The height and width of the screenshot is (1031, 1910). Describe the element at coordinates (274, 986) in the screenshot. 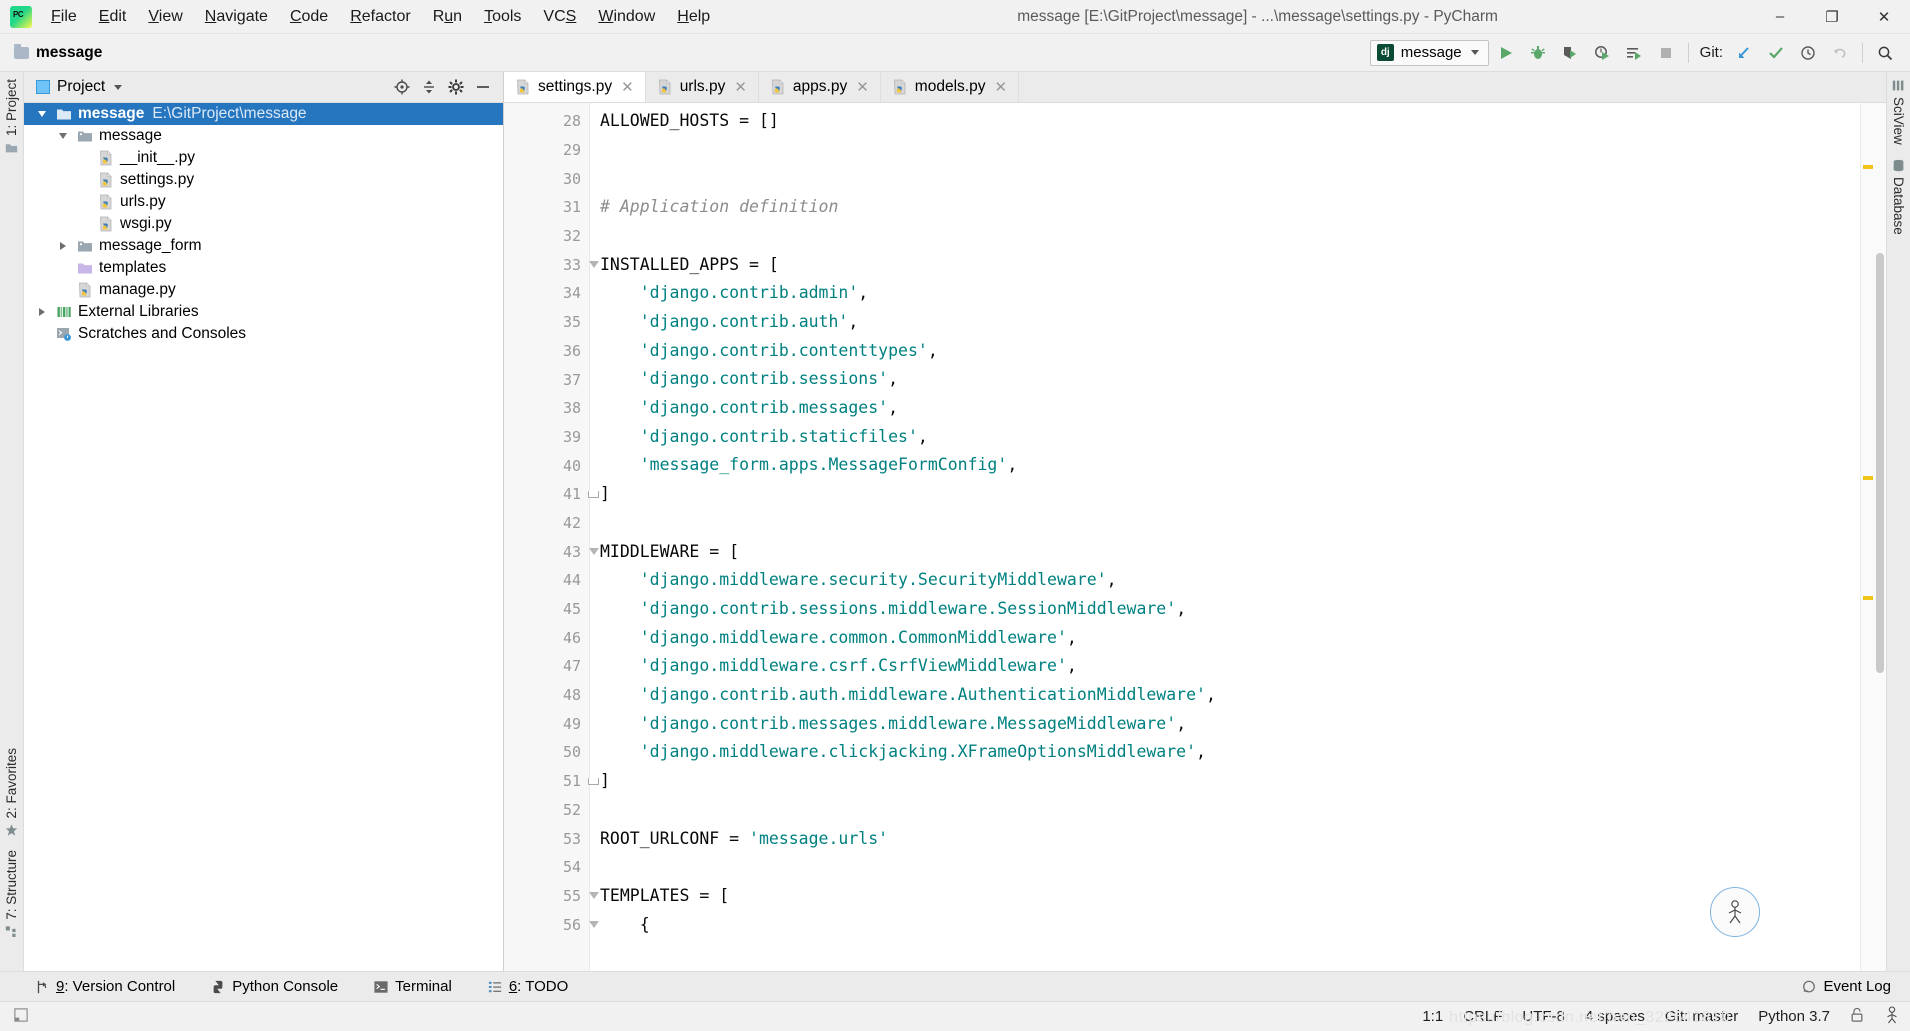

I see `bottom-tab-python-console: Python Console` at that location.